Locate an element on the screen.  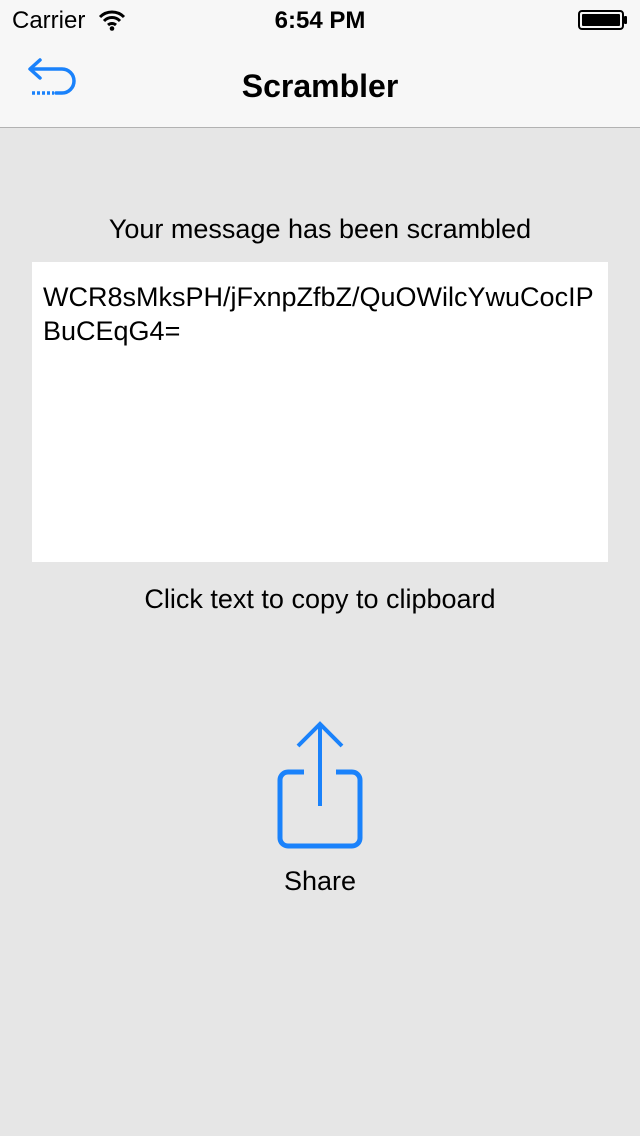
navigation-bar: Scrambler is located at coordinates (320, 84).